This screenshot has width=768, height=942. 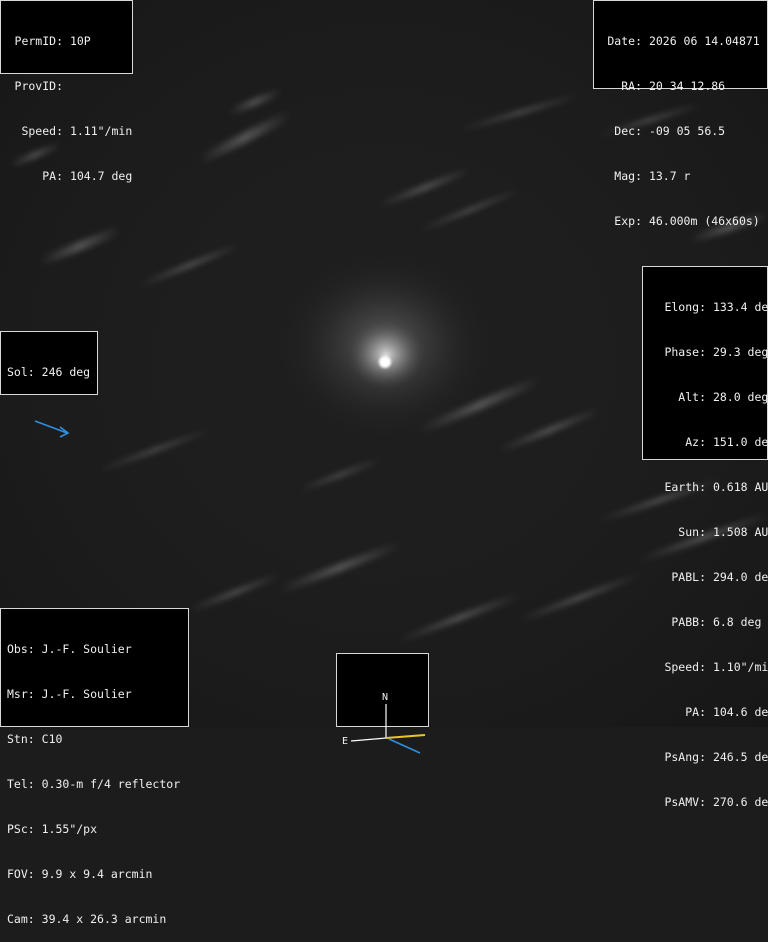 I want to click on row-value: 1.11"/min, so click(x=101, y=131).